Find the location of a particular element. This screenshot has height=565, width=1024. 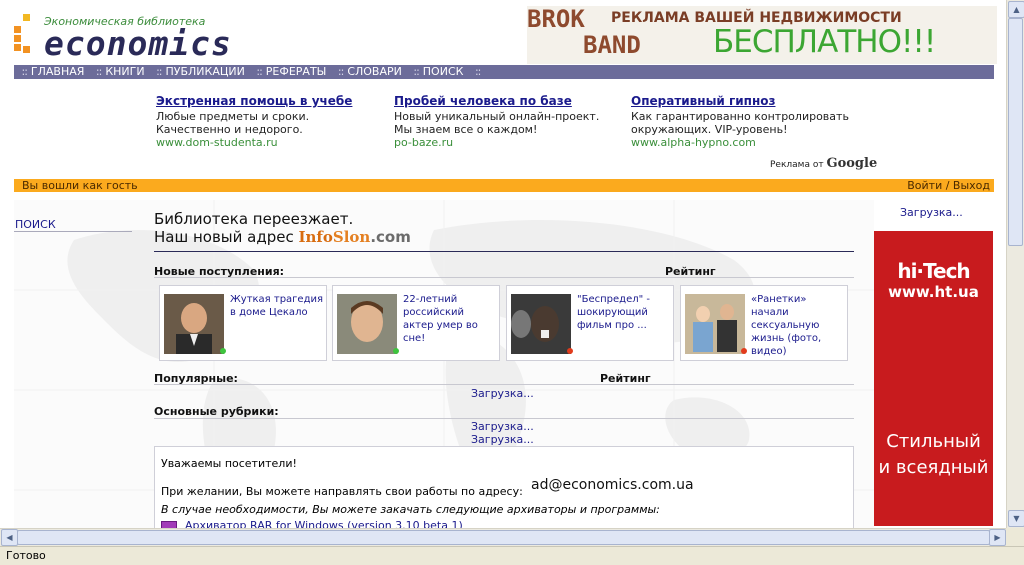

news-title: 22-летний российский актер умер во сне! is located at coordinates (450, 319).